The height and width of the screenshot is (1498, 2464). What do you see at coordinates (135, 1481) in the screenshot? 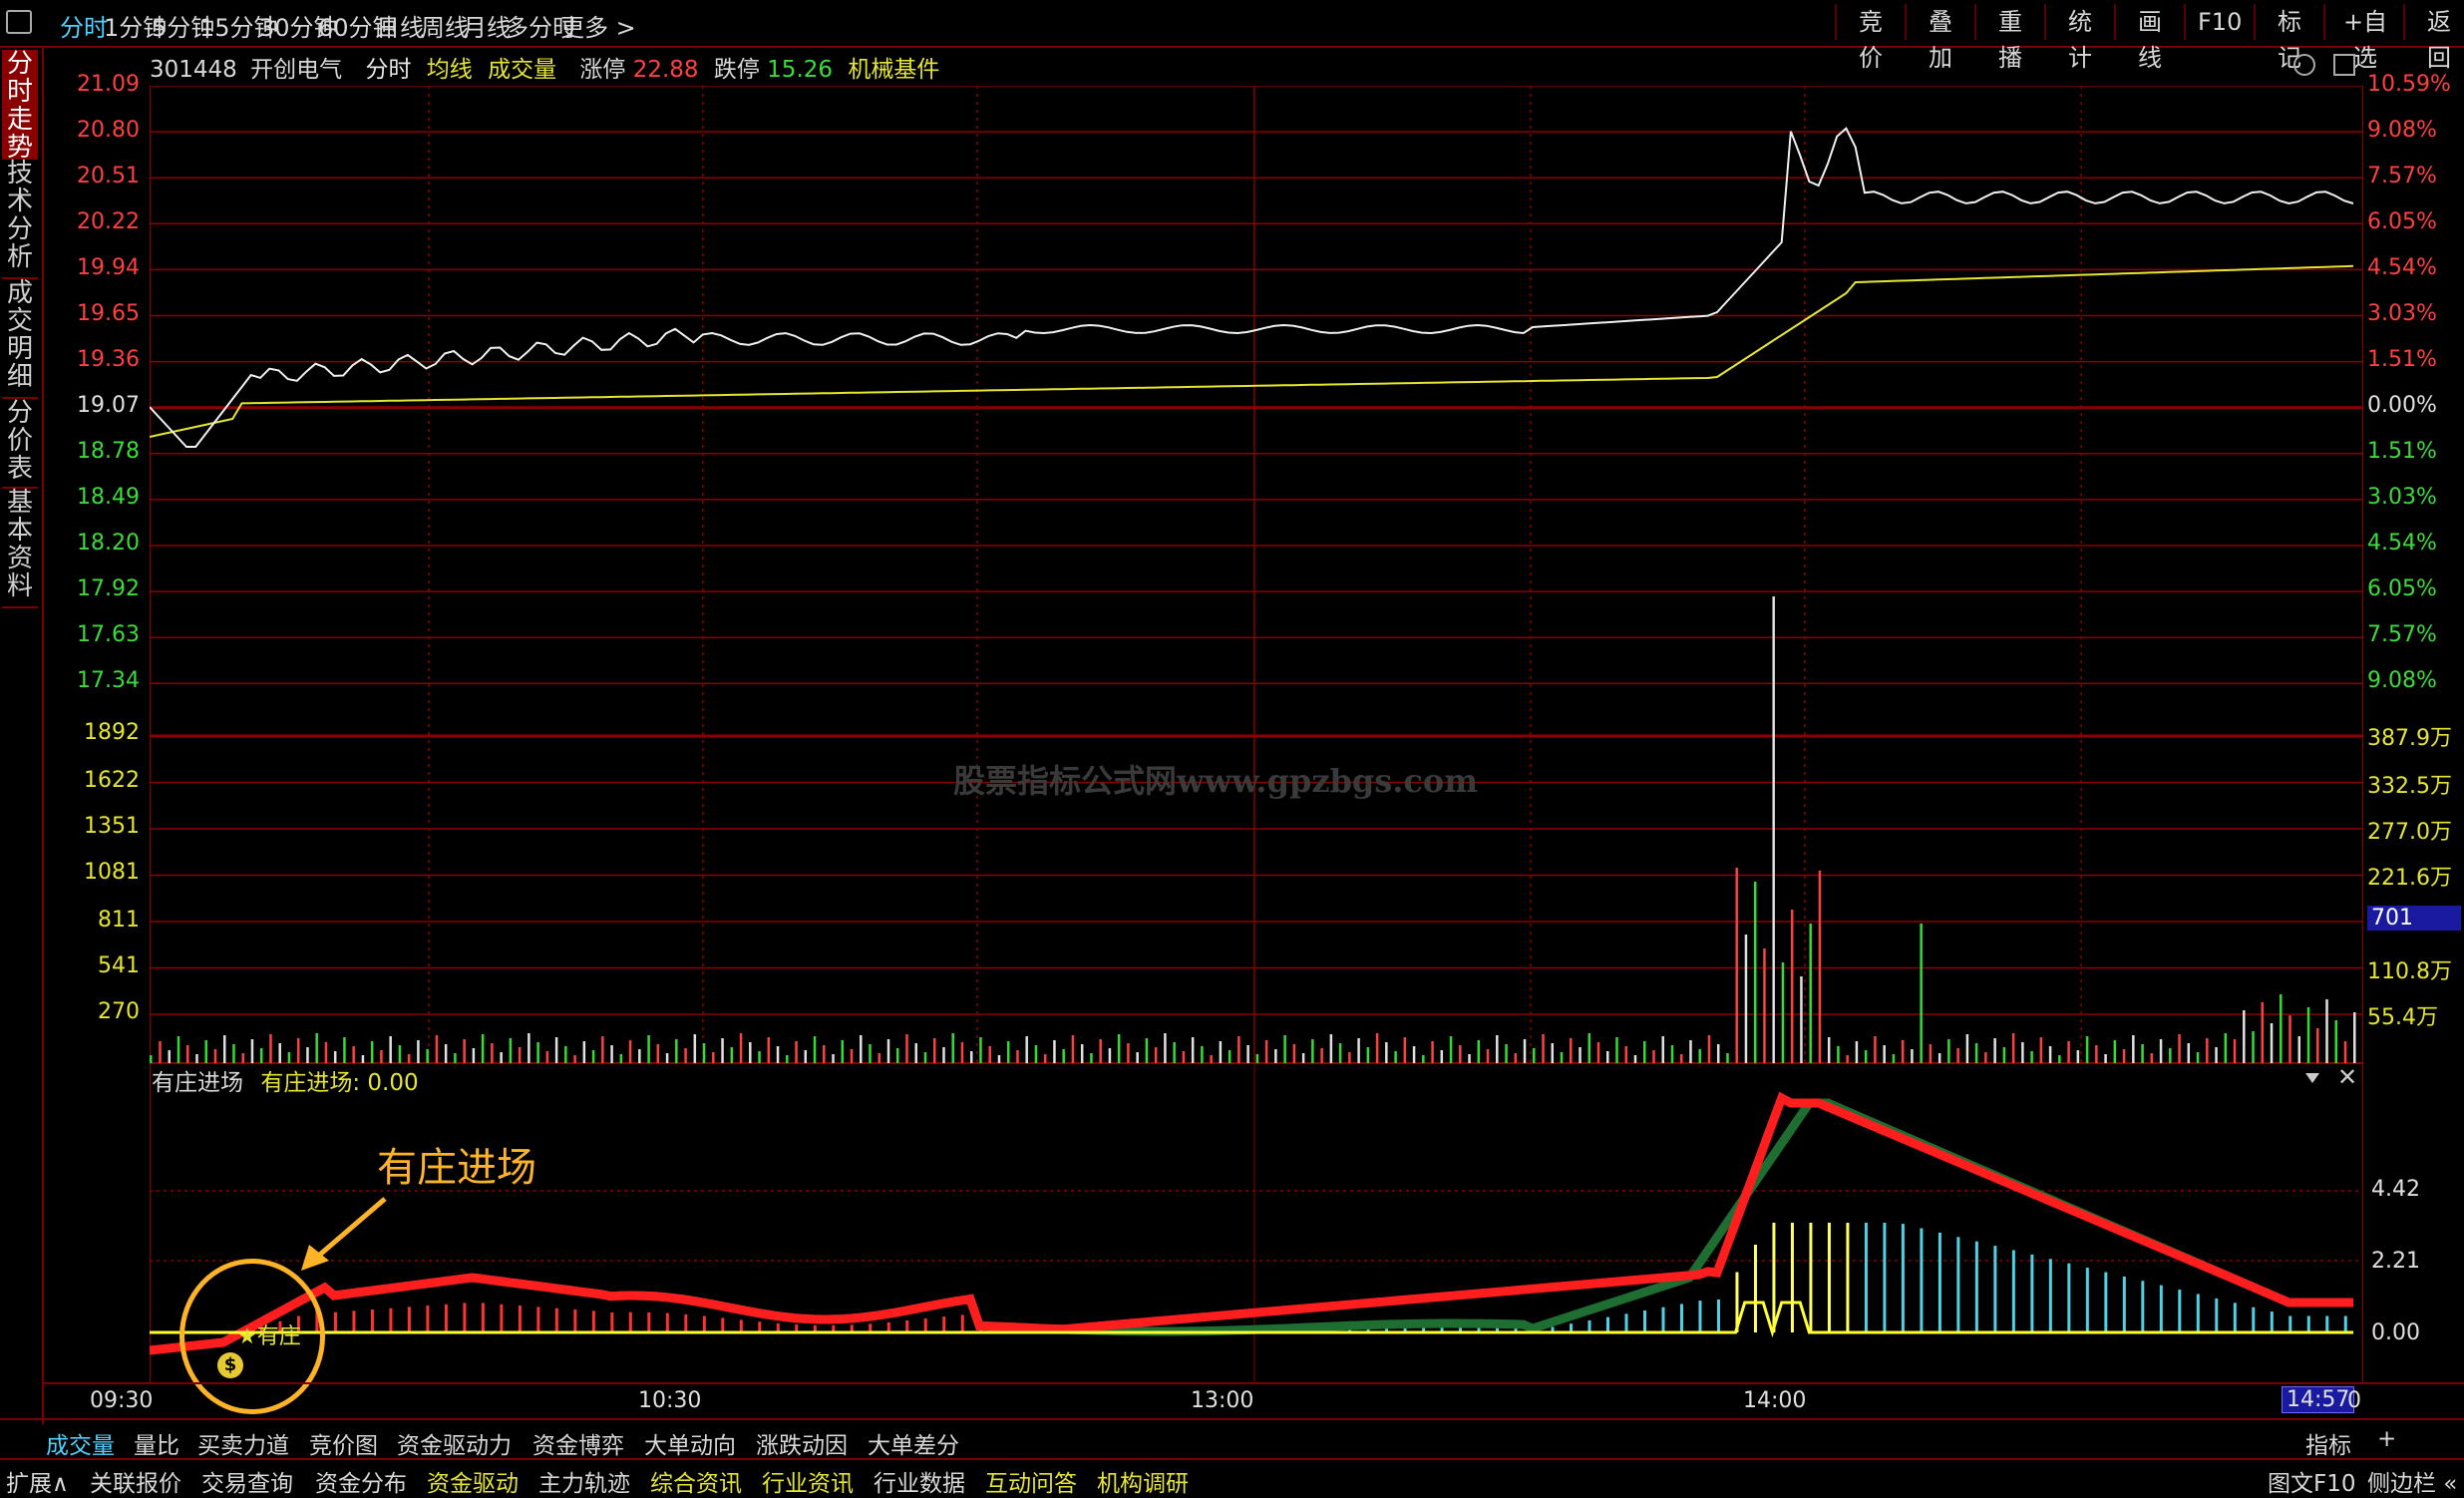
I see `related-quote-link: 关联报价` at bounding box center [135, 1481].